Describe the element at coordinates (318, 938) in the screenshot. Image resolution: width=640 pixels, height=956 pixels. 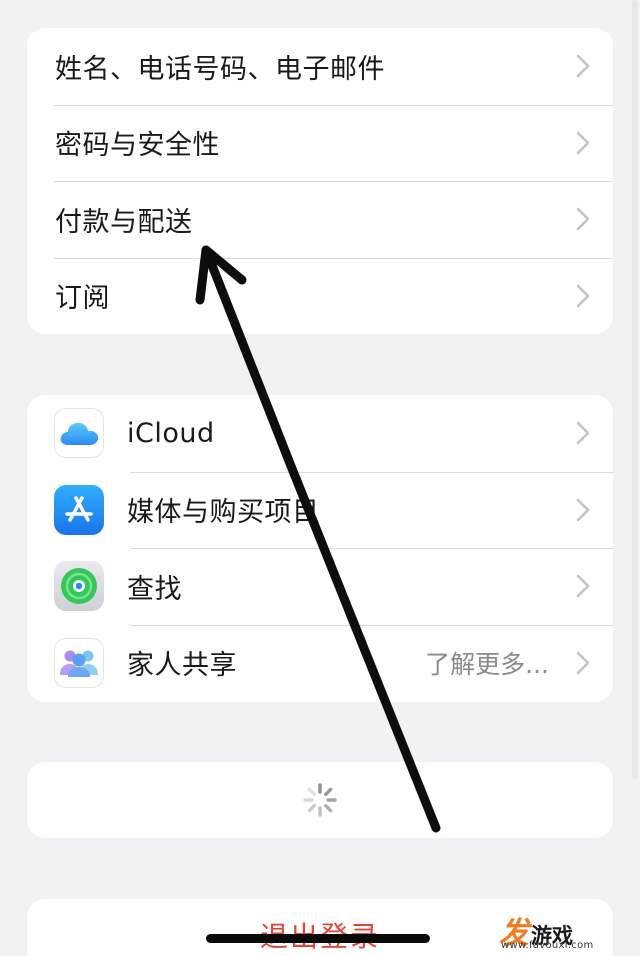
I see `home-indicator` at that location.